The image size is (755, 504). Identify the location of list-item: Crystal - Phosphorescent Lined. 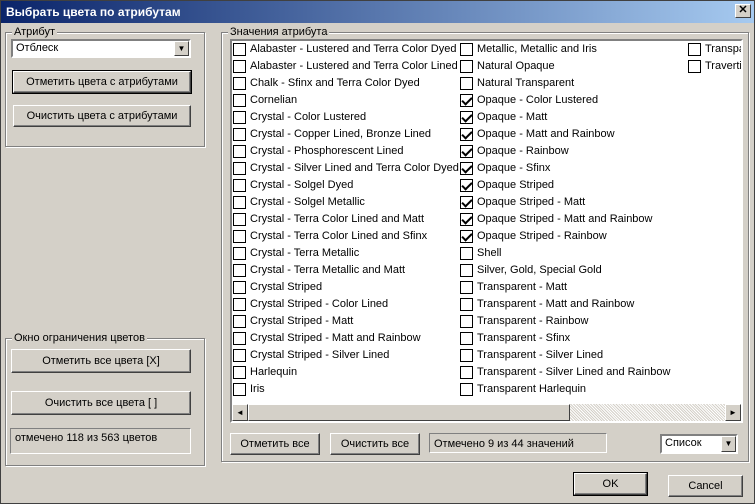
(346, 151).